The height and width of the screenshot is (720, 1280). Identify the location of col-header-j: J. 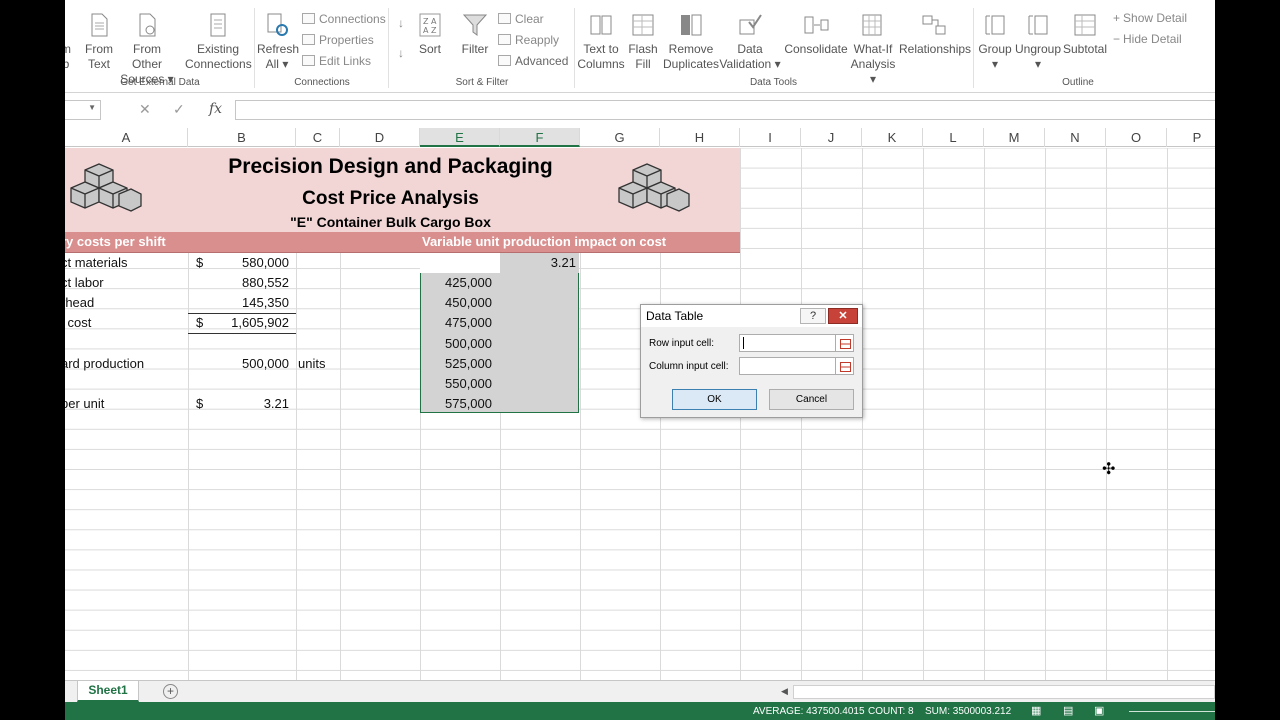
(831, 137).